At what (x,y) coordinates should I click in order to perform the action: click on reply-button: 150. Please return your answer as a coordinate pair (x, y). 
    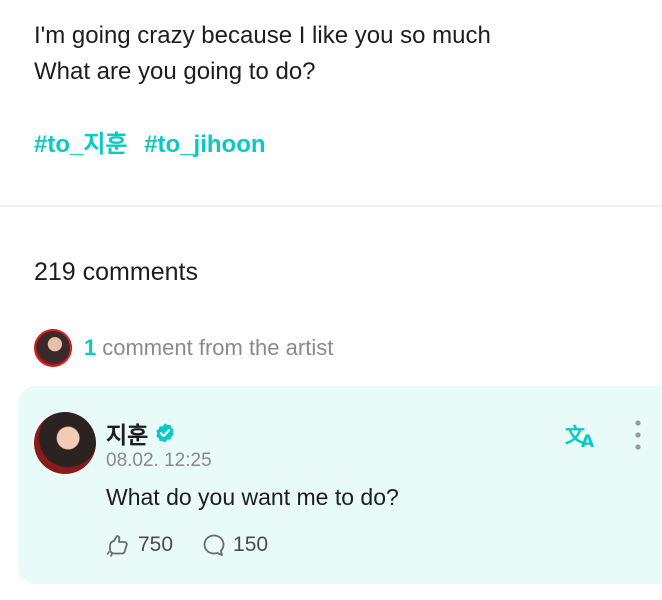
    Looking at the image, I should click on (234, 545).